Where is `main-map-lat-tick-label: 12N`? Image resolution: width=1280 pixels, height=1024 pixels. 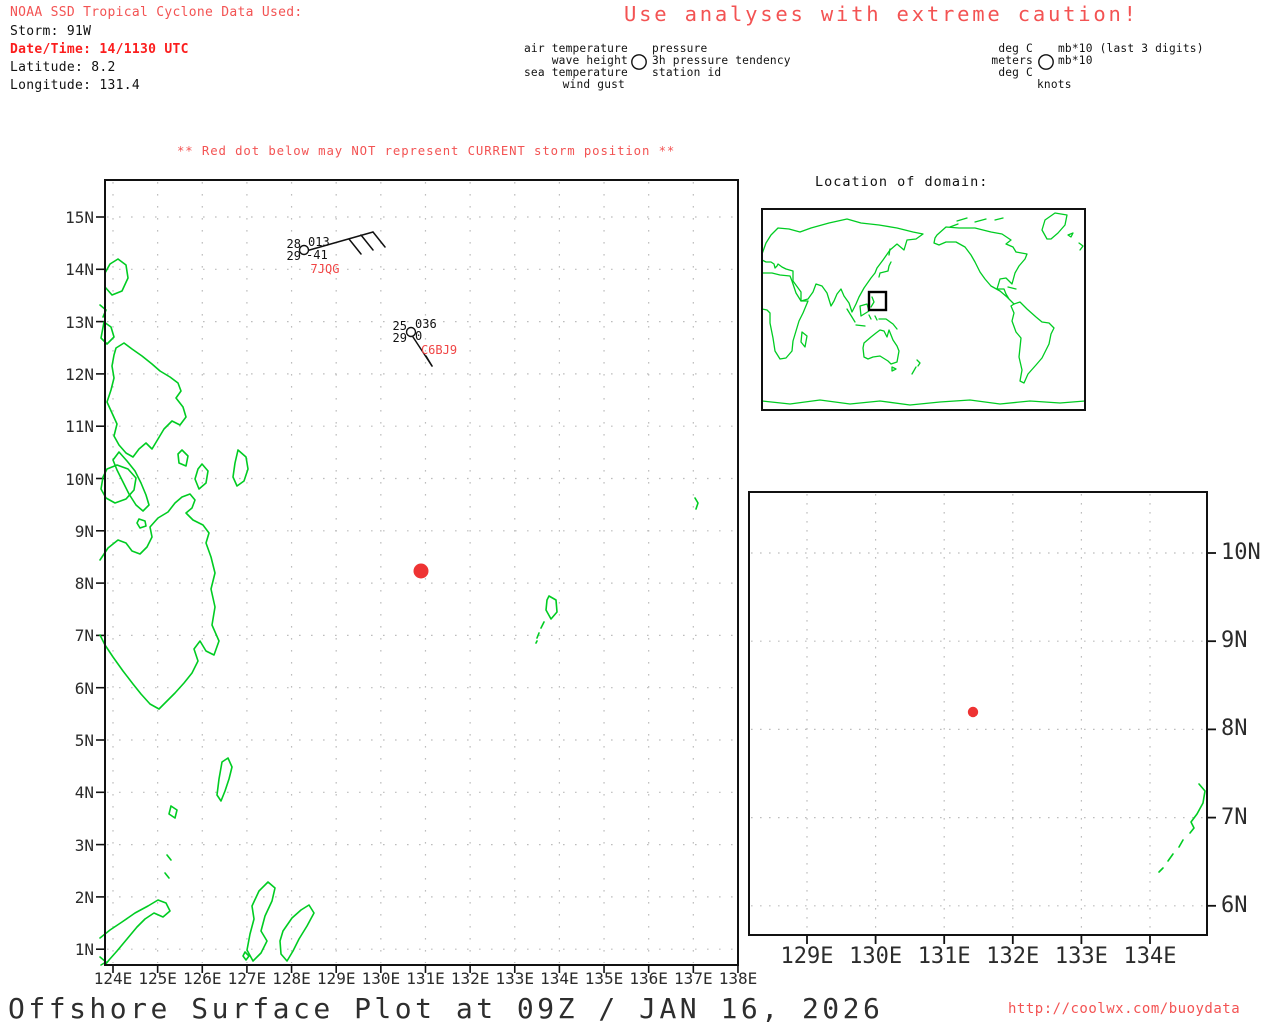
main-map-lat-tick-label: 12N is located at coordinates (79, 374).